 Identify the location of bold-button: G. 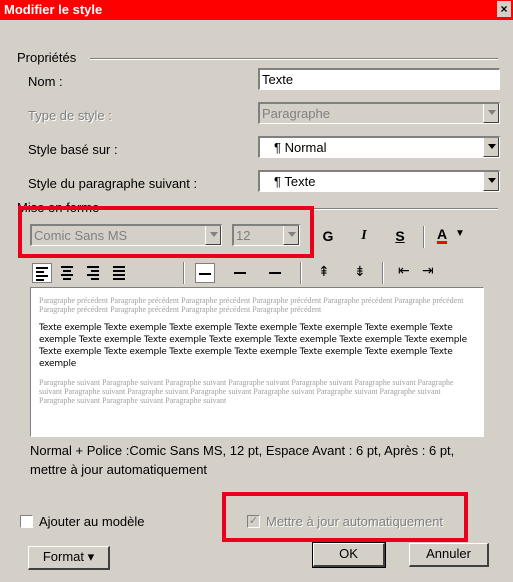
(328, 236).